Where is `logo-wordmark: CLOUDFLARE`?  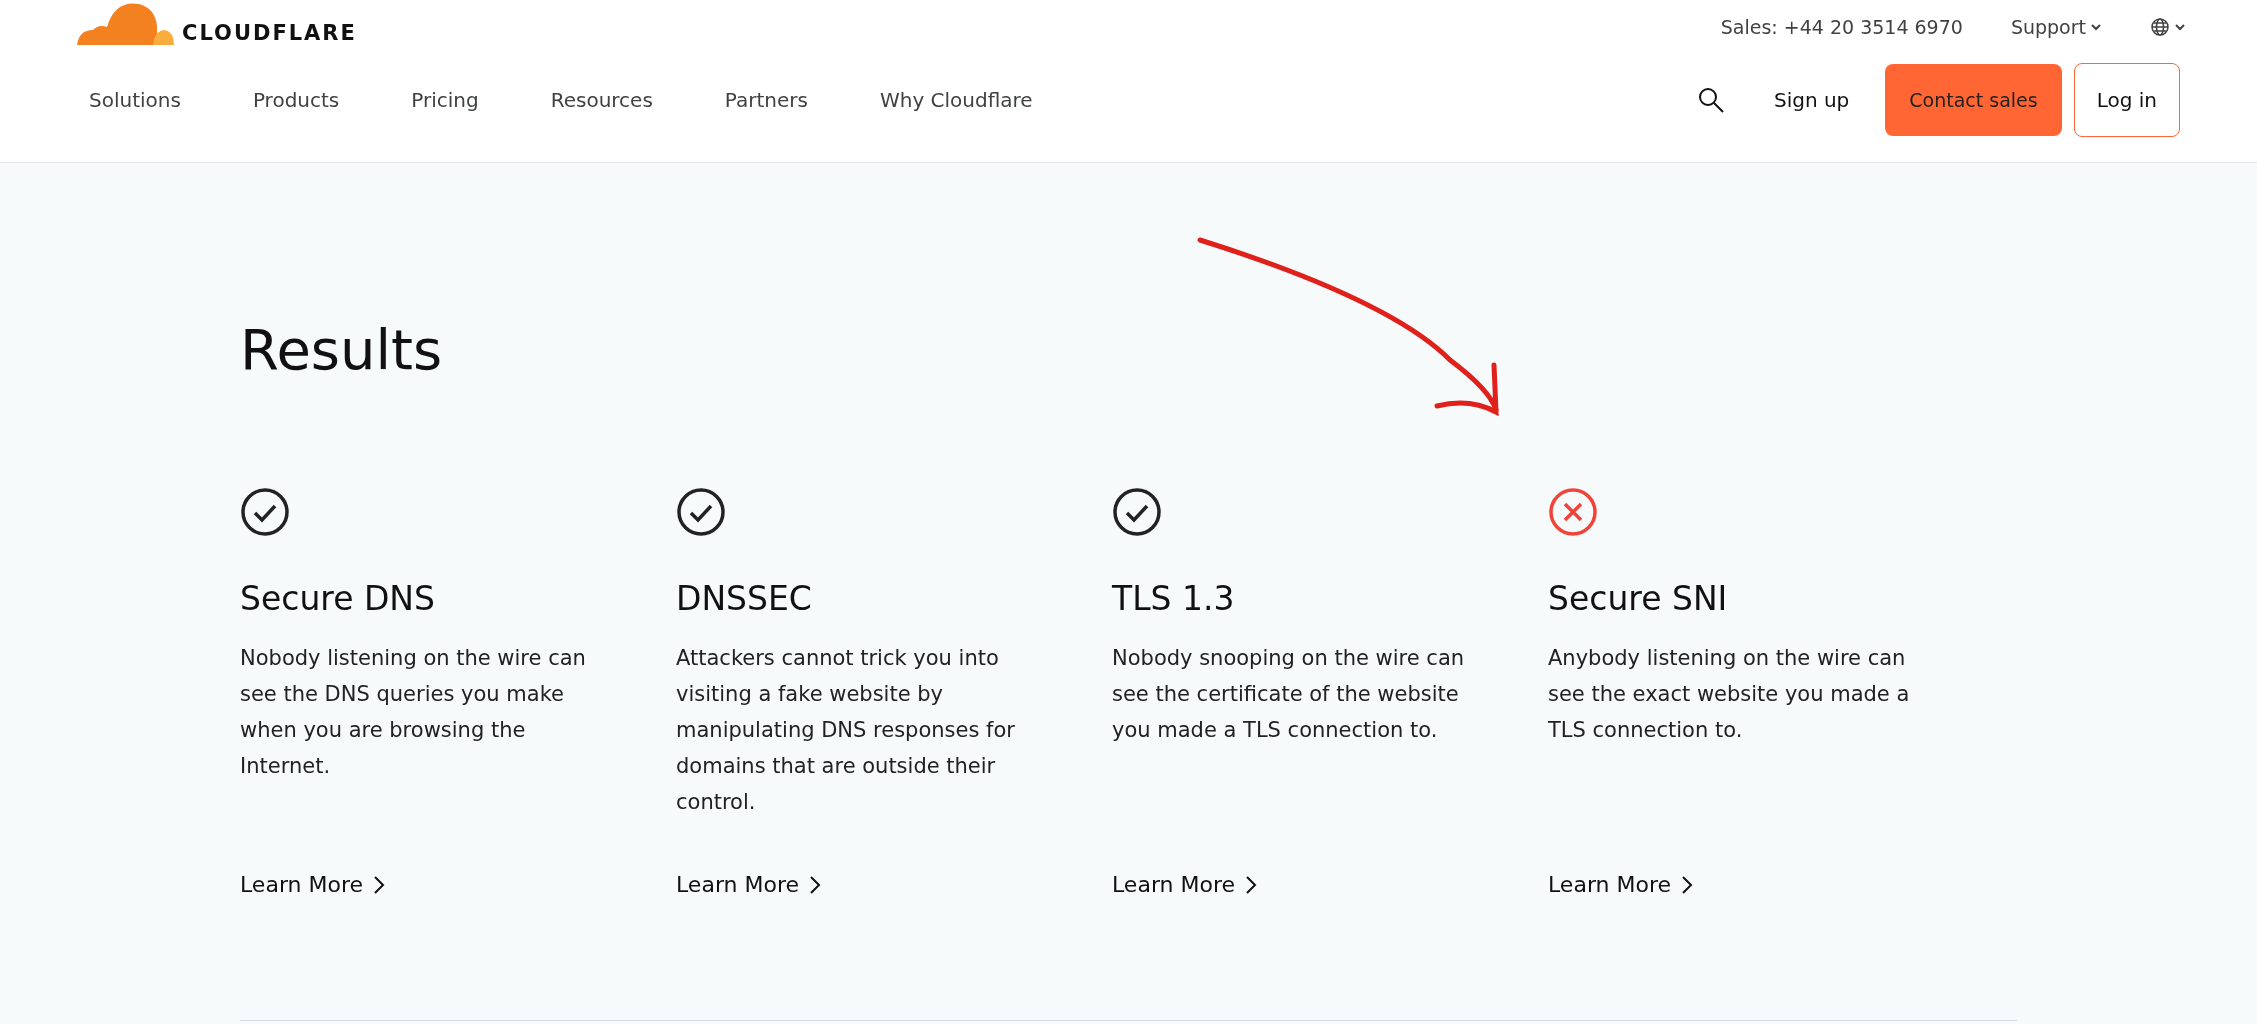 logo-wordmark: CLOUDFLARE is located at coordinates (269, 32).